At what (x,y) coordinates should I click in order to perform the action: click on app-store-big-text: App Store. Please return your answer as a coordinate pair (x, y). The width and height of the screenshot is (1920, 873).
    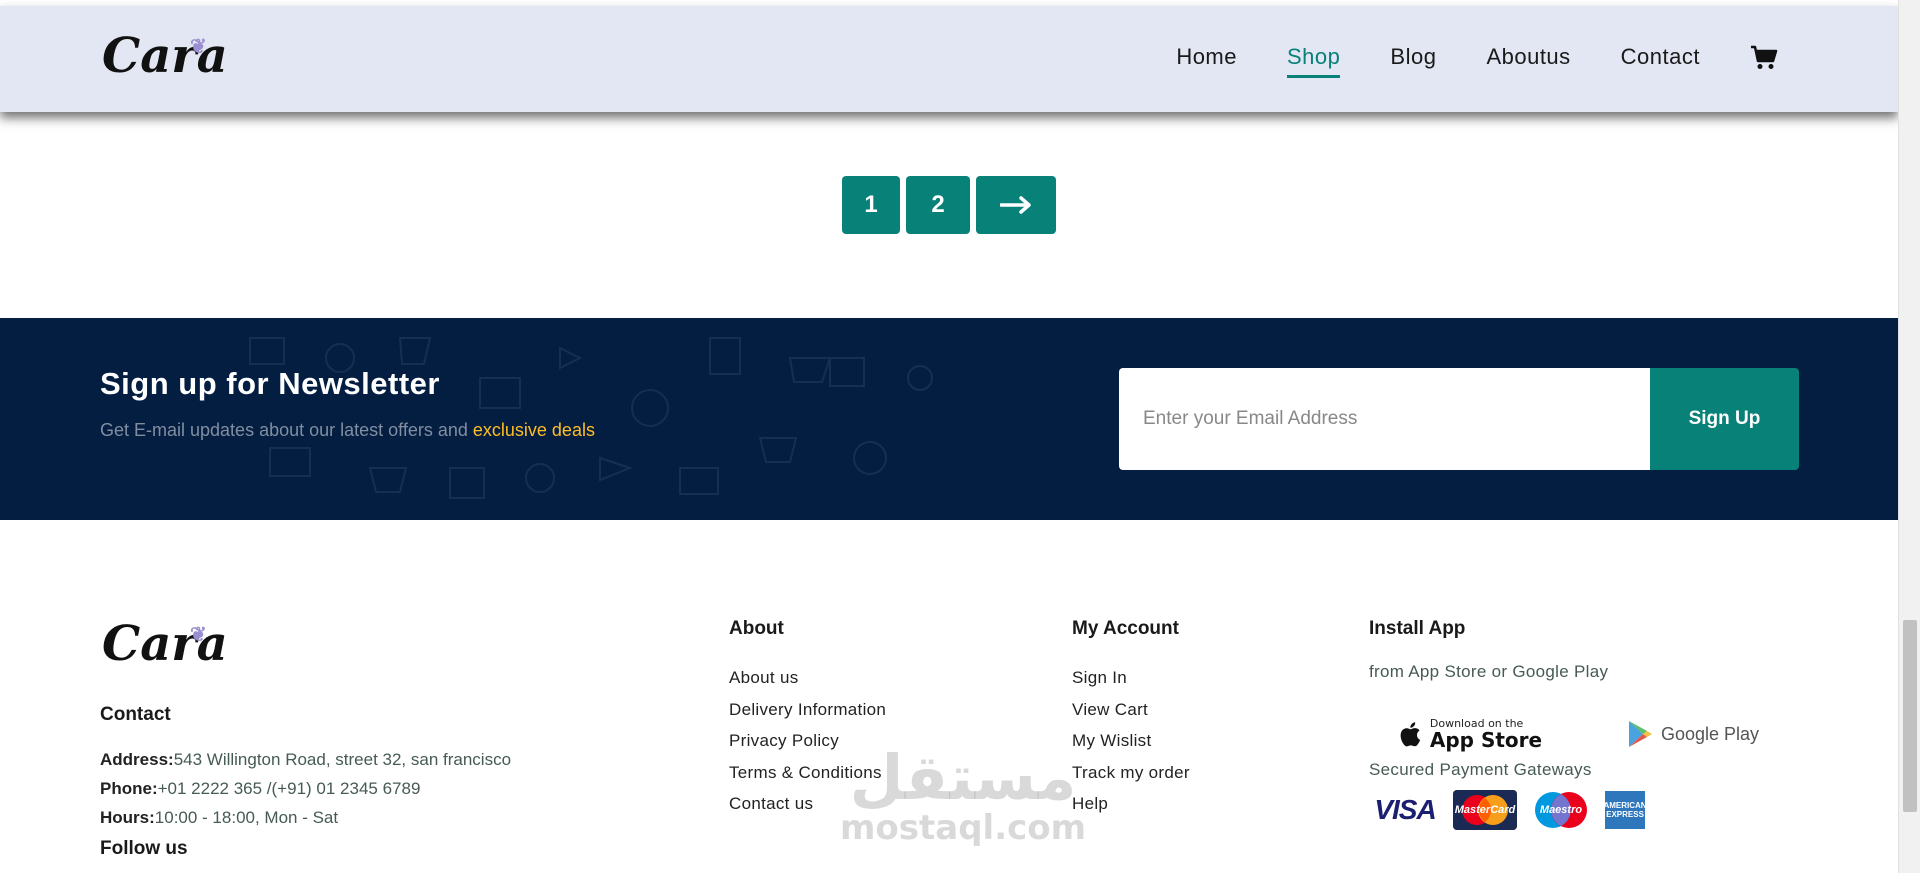
    Looking at the image, I should click on (1486, 739).